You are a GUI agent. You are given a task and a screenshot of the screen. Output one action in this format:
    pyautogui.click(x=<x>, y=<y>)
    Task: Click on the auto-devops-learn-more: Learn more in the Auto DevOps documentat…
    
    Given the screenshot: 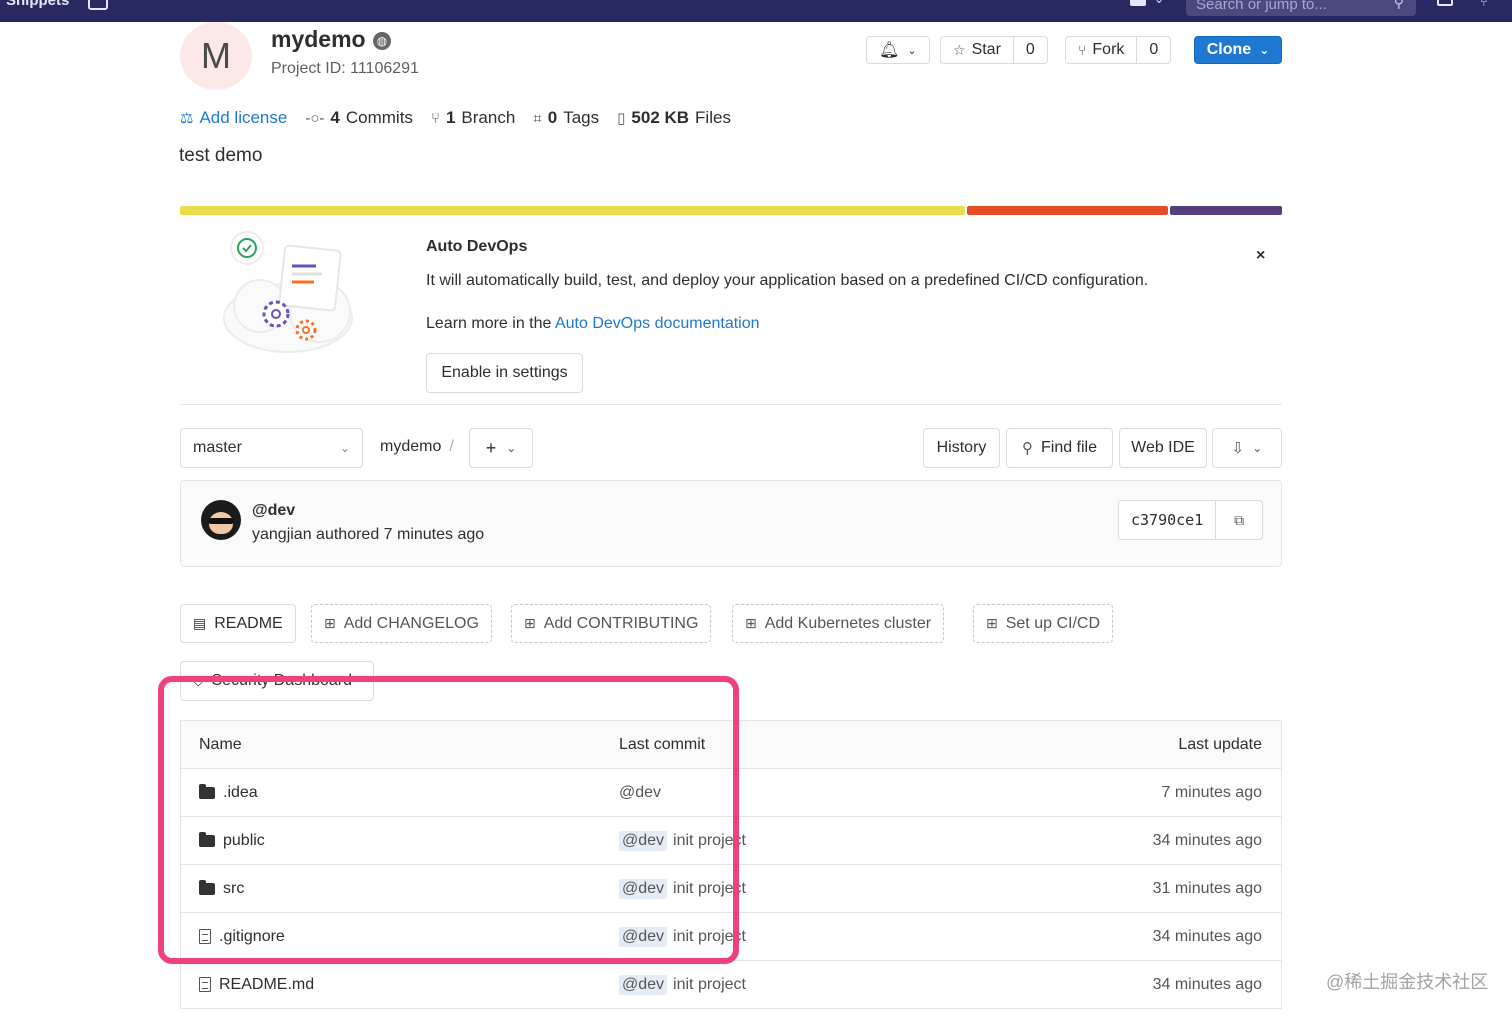 What is the action you would take?
    pyautogui.click(x=593, y=324)
    